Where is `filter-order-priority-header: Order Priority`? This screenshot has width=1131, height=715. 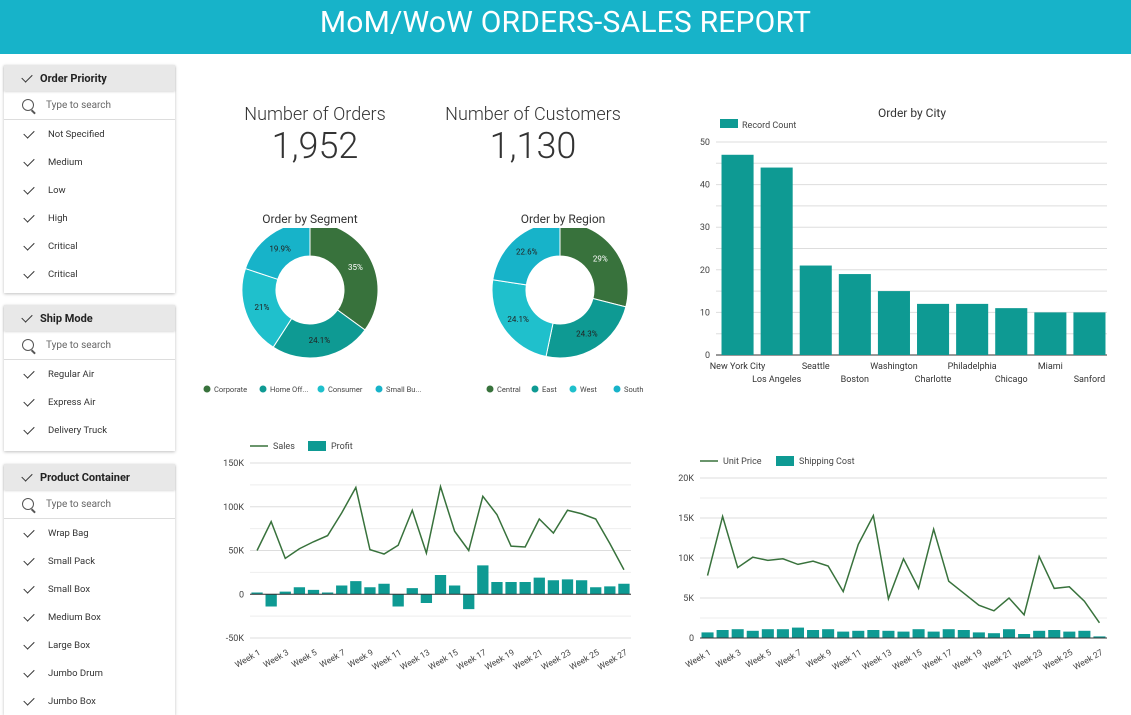 filter-order-priority-header: Order Priority is located at coordinates (89, 78).